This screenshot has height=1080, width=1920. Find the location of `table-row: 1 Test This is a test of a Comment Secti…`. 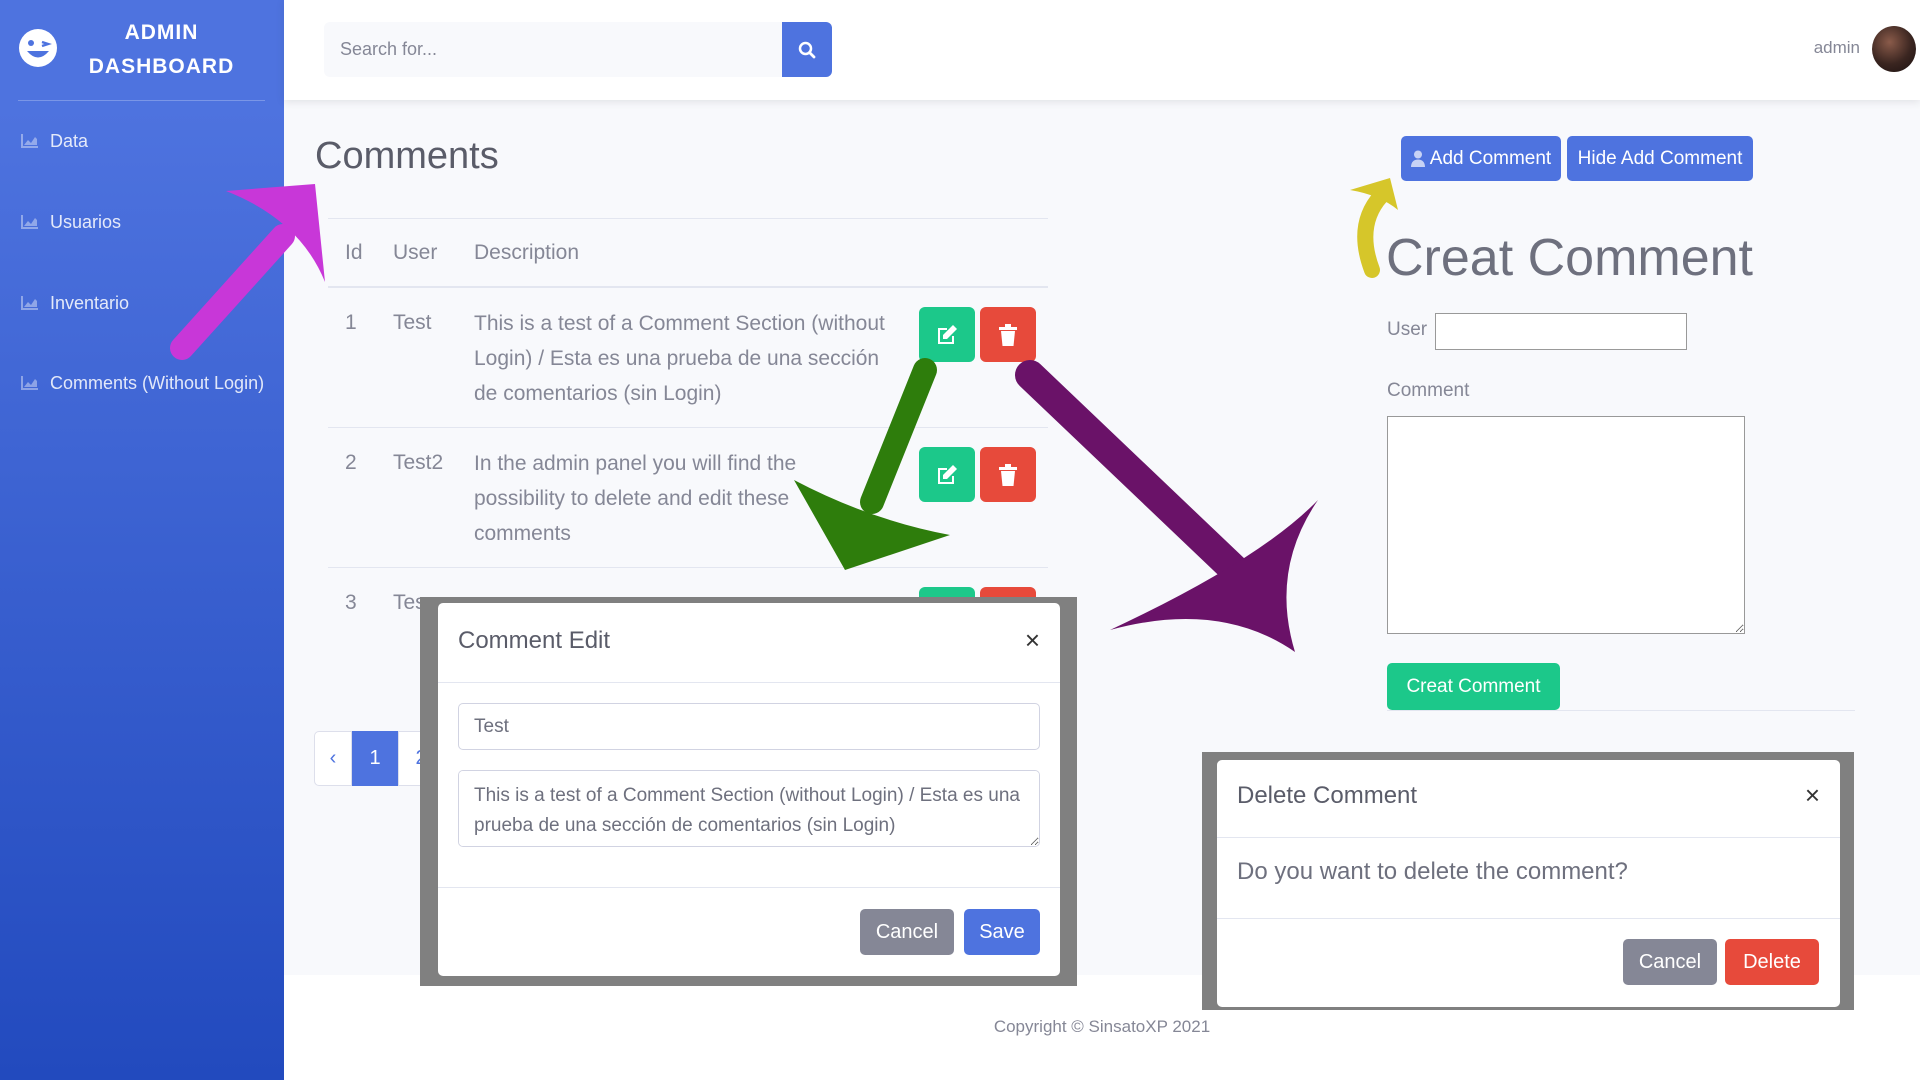

table-row: 1 Test This is a test of a Comment Secti… is located at coordinates (688, 358).